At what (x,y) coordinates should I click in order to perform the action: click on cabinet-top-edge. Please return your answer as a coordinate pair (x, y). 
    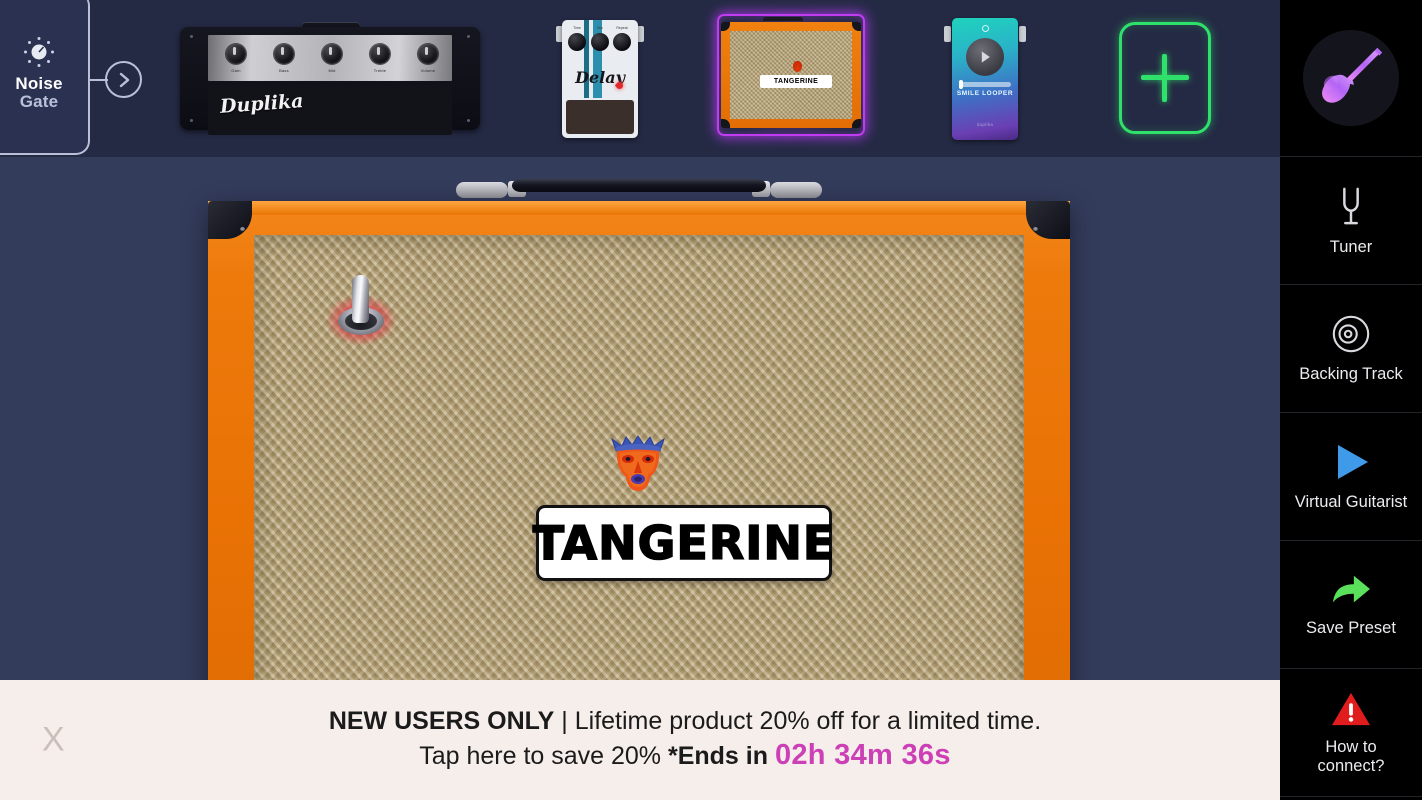
    Looking at the image, I should click on (639, 208).